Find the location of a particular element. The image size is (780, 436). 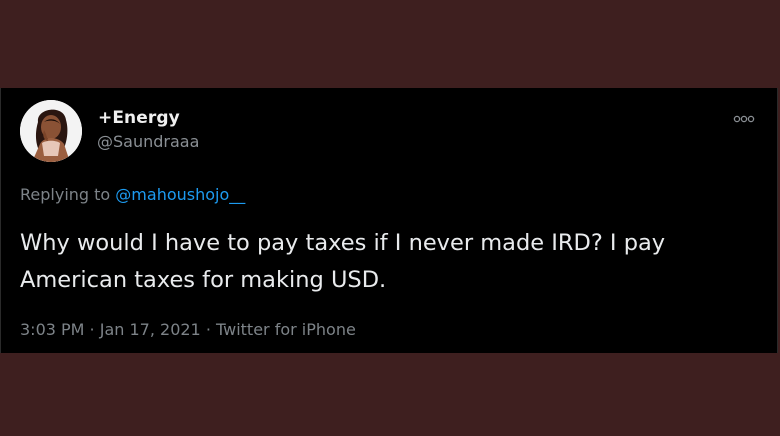

tweet-date: Jan 17, 2021 is located at coordinates (150, 329).